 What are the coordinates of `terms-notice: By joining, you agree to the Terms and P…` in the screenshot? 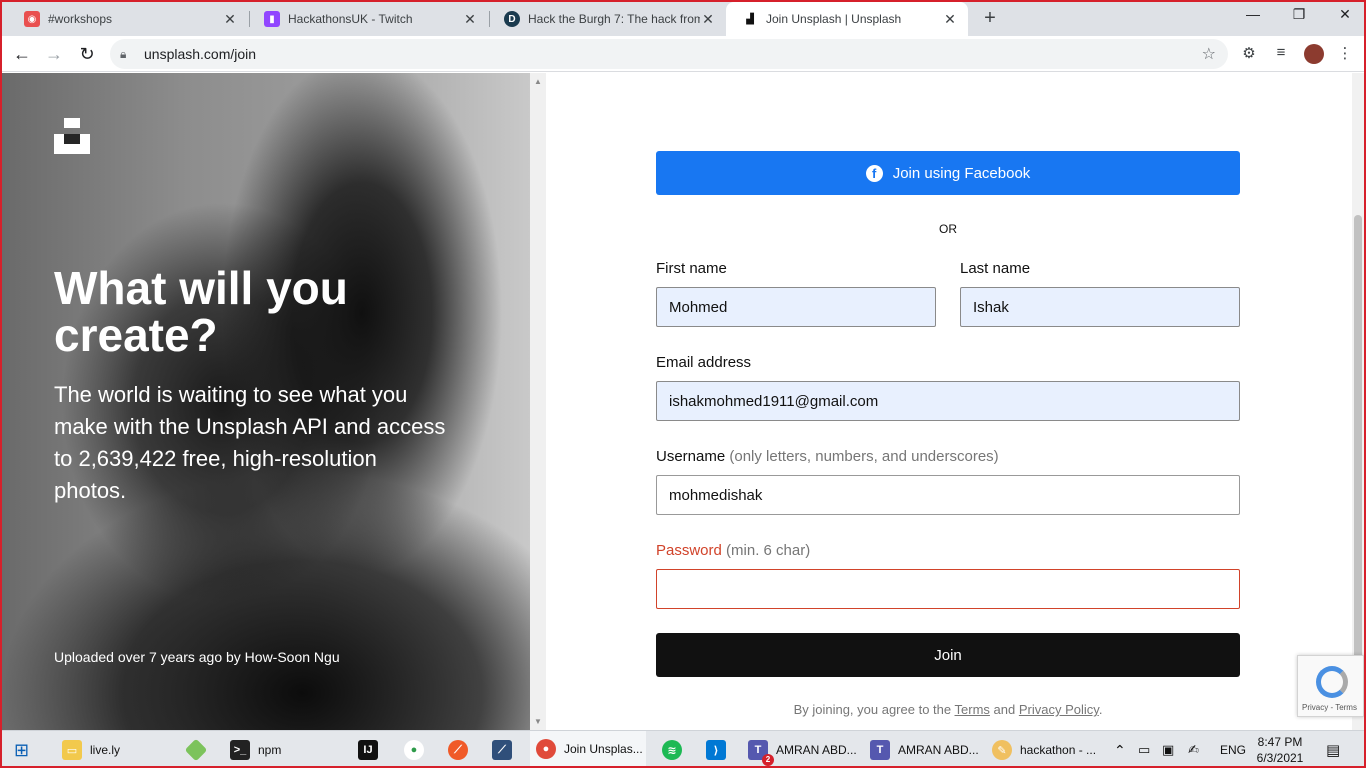 It's located at (948, 709).